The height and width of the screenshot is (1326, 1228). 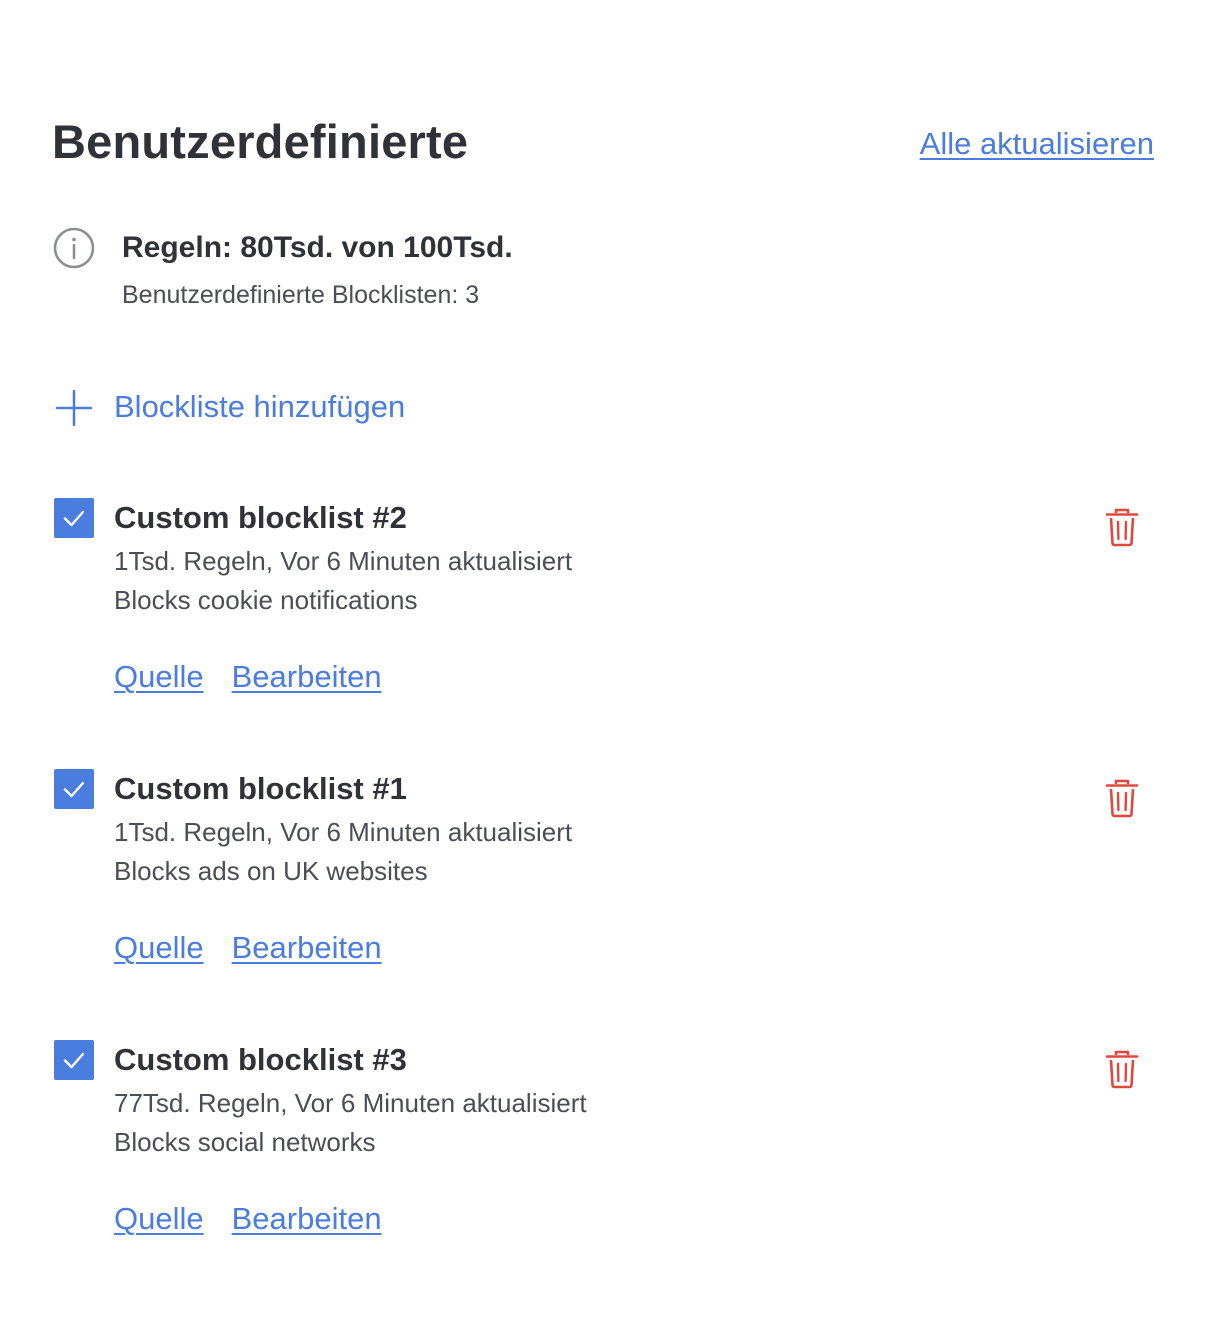 What do you see at coordinates (245, 1142) in the screenshot?
I see `blocklist-description: Blocks social networks` at bounding box center [245, 1142].